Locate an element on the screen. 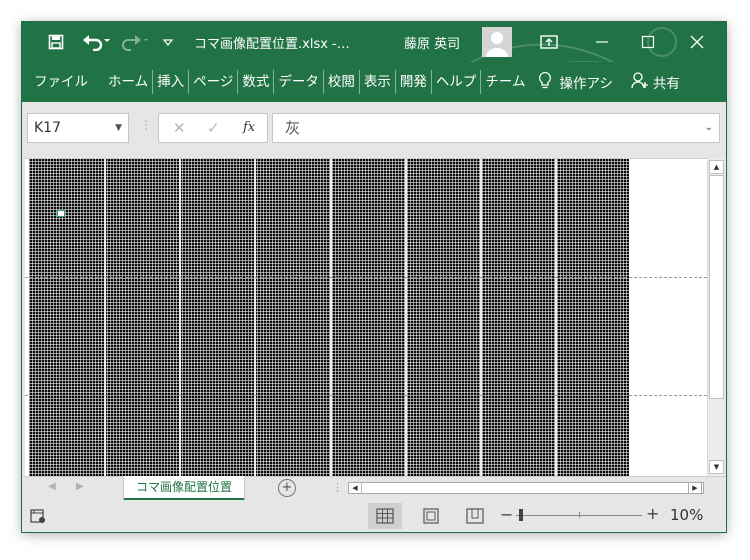 The image size is (750, 560). zoom-slider-center-mark is located at coordinates (579, 515).